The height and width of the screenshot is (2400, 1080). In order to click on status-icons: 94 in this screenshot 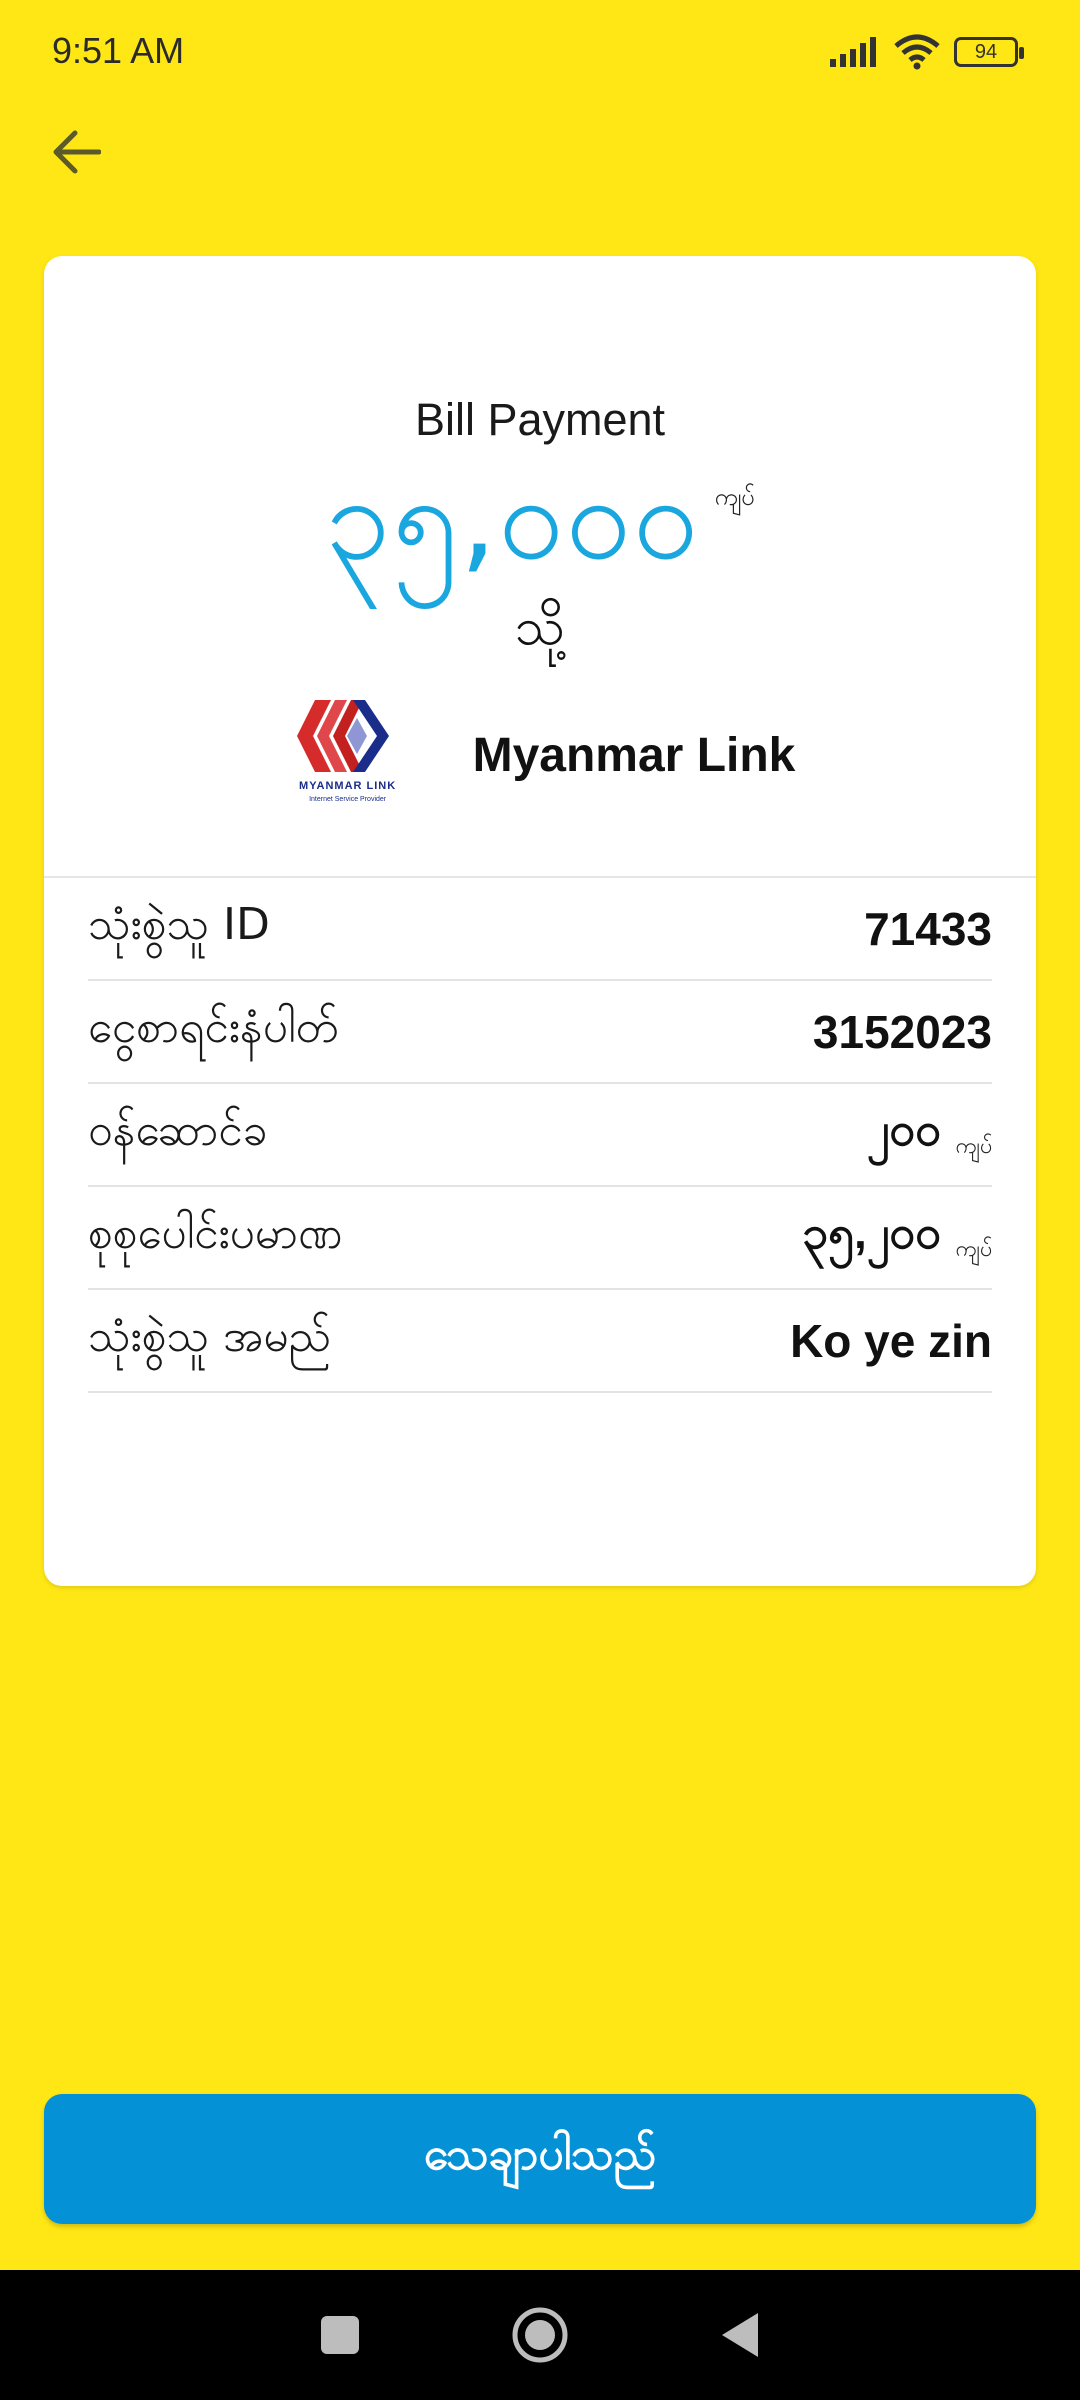, I will do `click(927, 52)`.